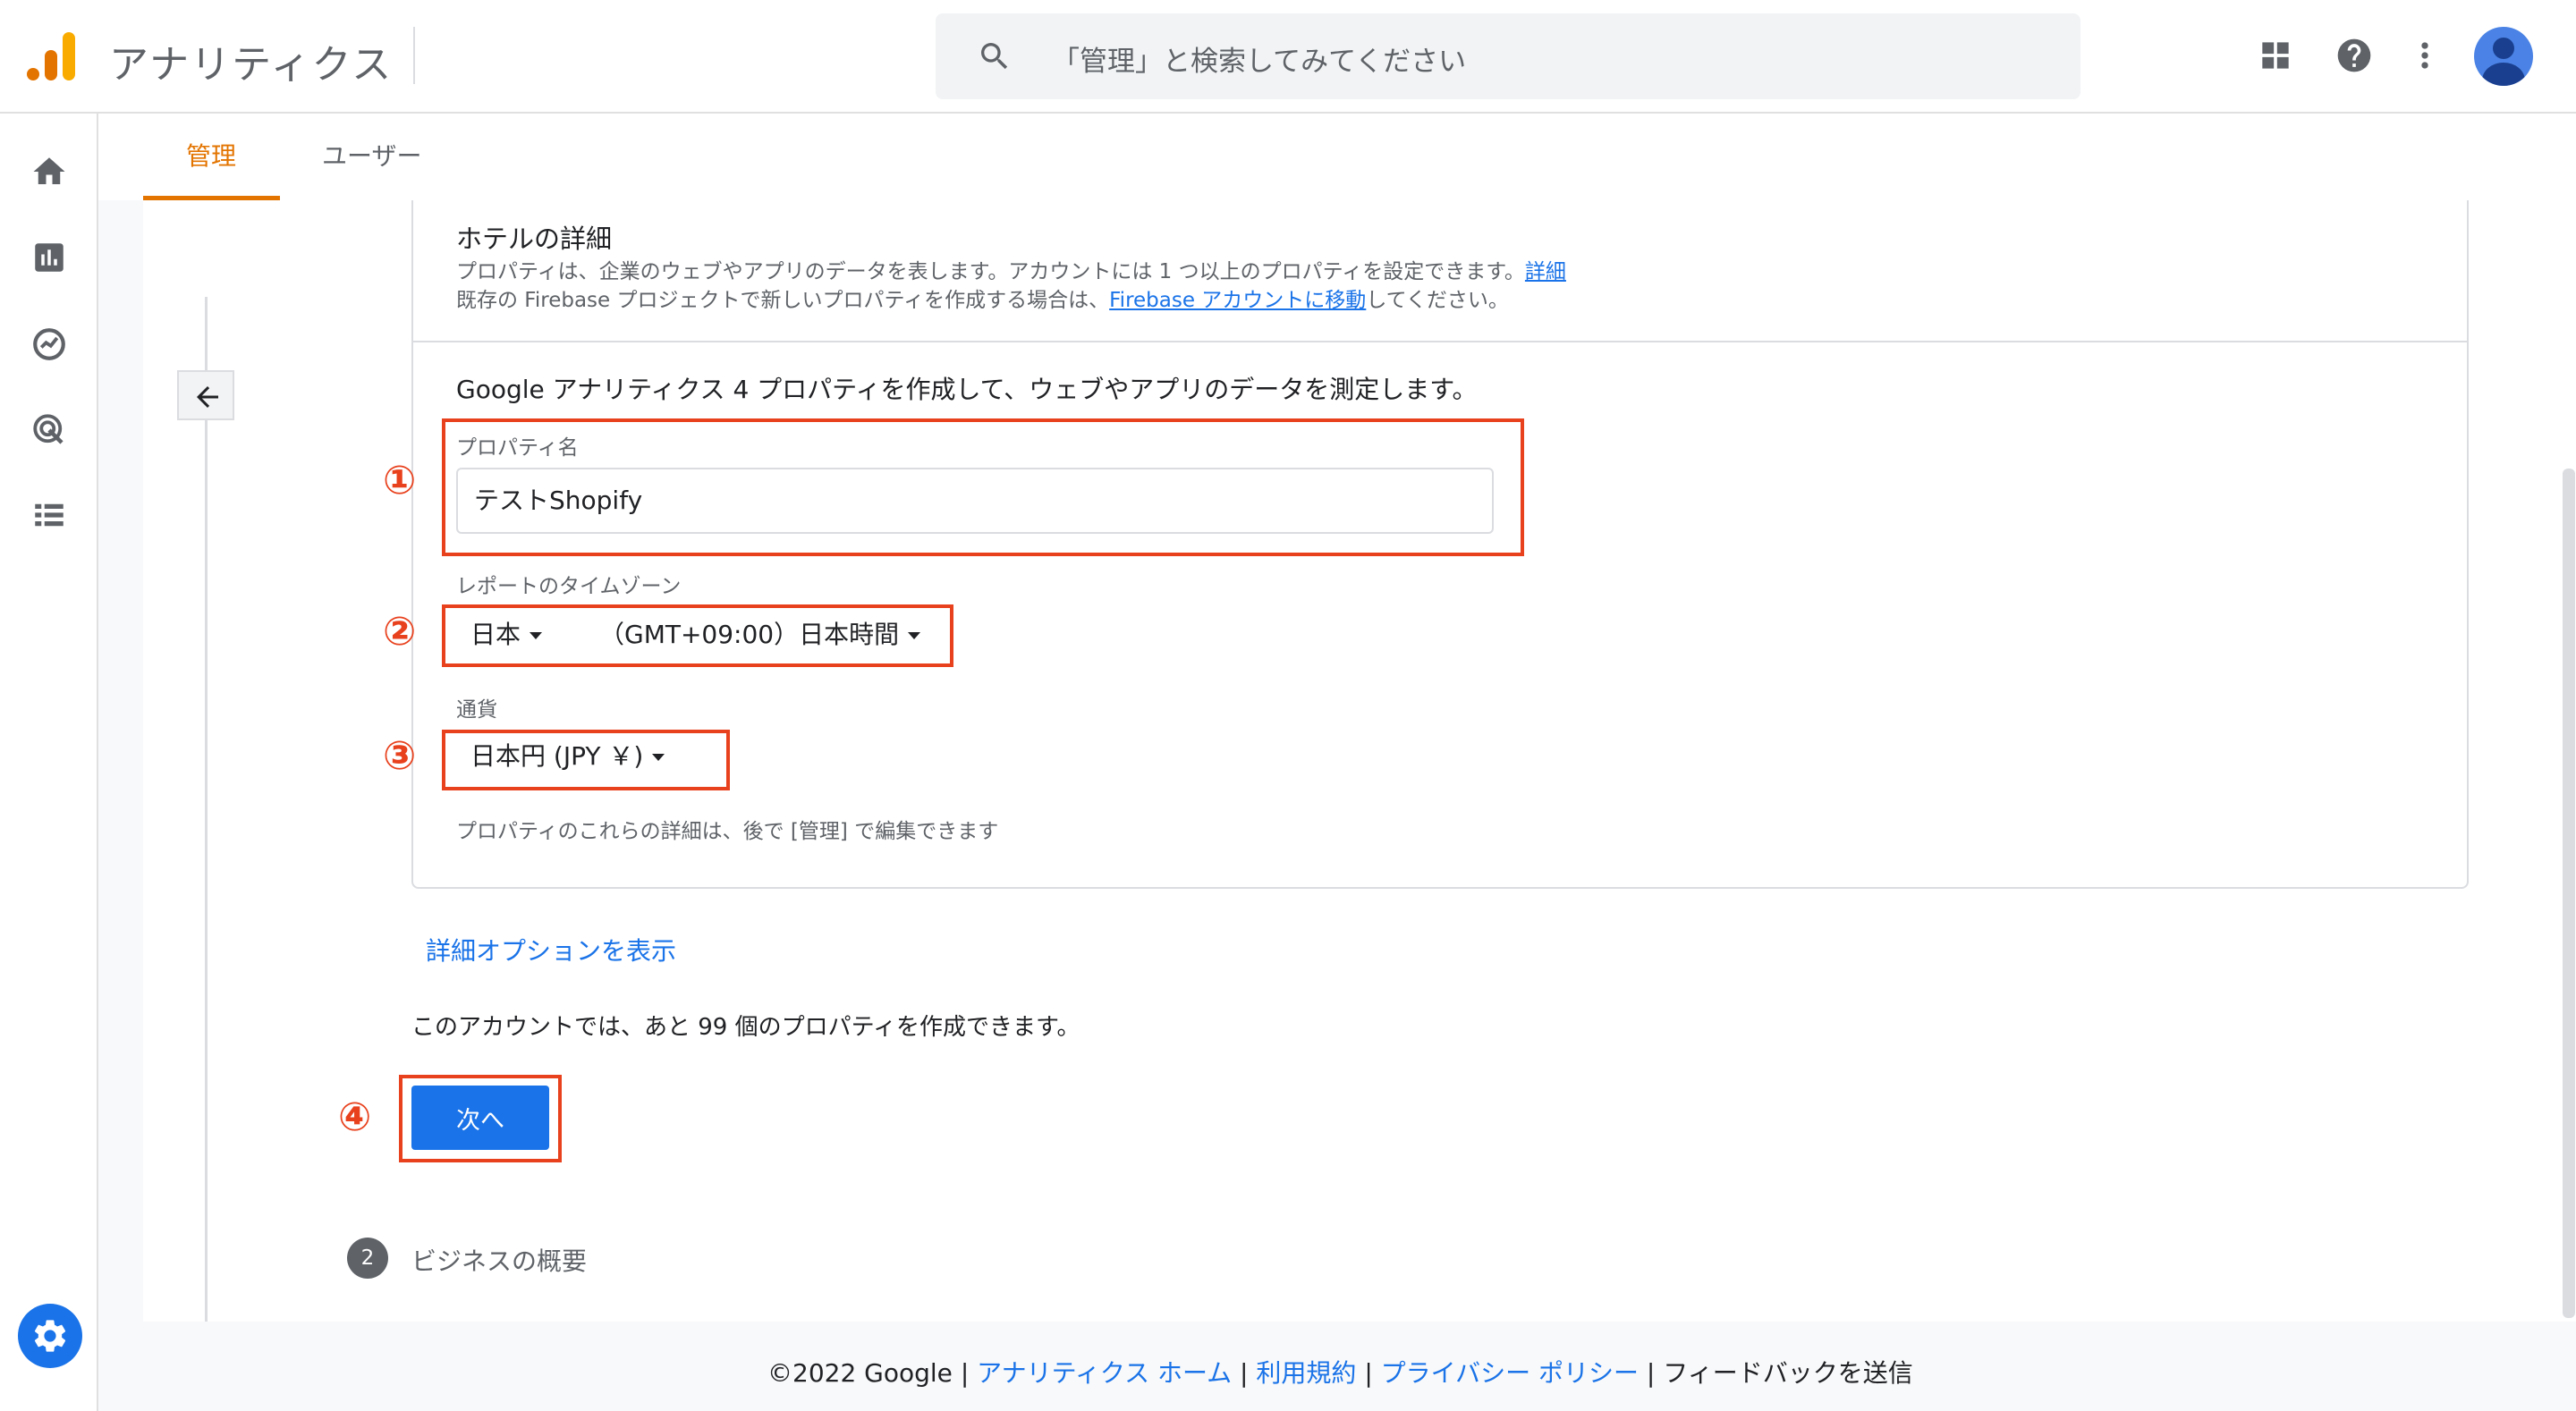 This screenshot has width=2576, height=1411. What do you see at coordinates (499, 1260) in the screenshot?
I see `step-2-label: ビジネスの概要` at bounding box center [499, 1260].